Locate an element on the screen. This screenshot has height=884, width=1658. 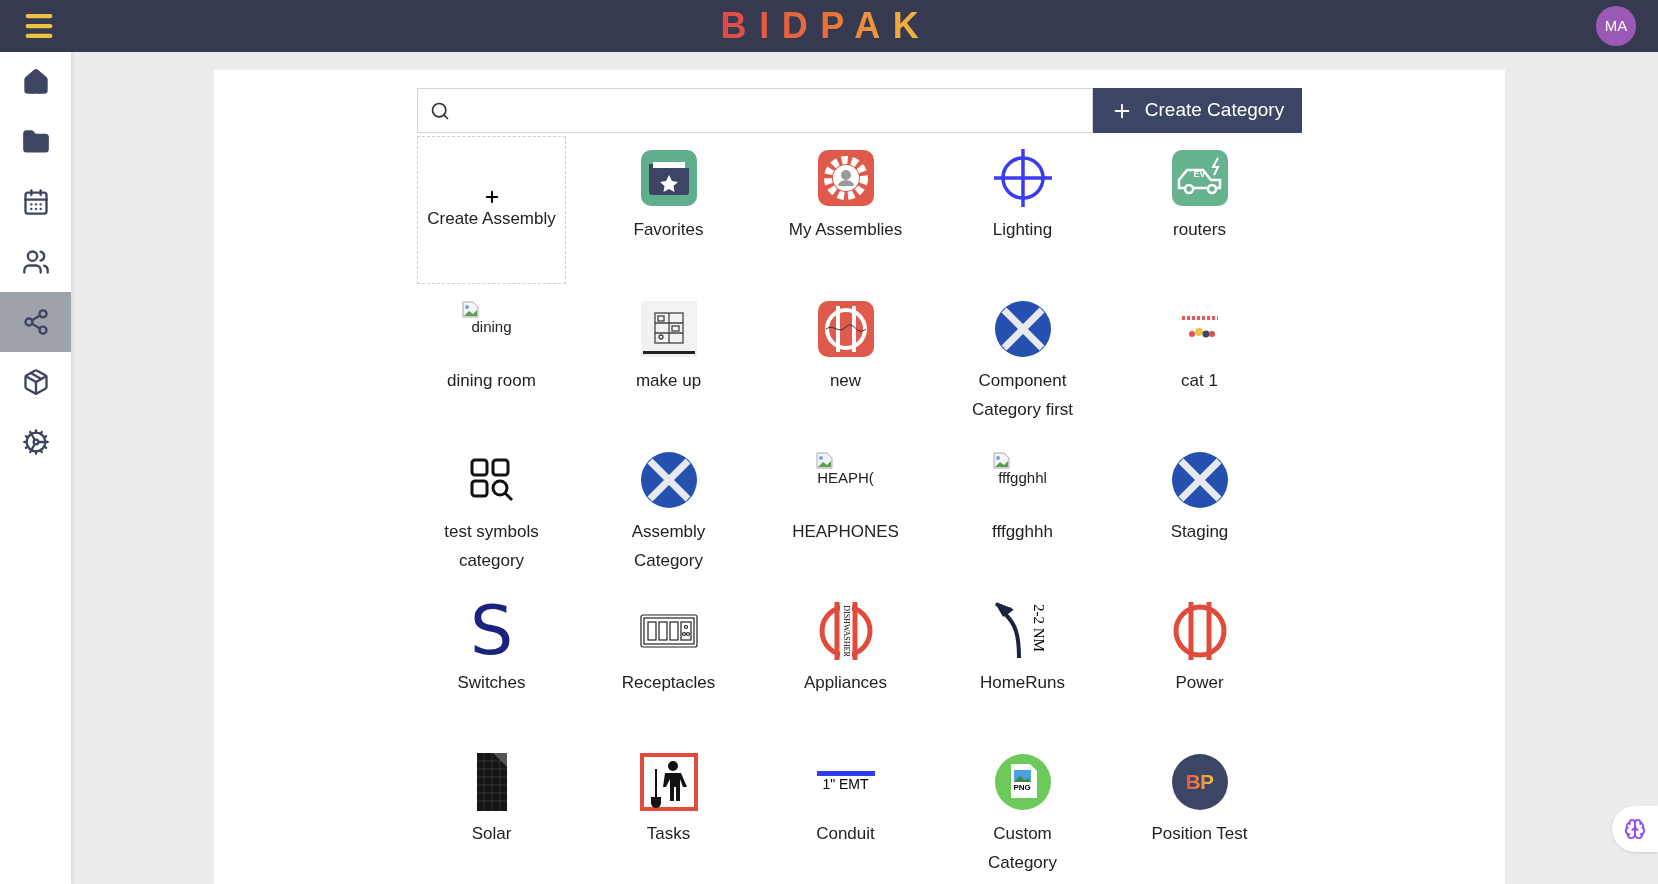
crosshair-icon is located at coordinates (1022, 178).